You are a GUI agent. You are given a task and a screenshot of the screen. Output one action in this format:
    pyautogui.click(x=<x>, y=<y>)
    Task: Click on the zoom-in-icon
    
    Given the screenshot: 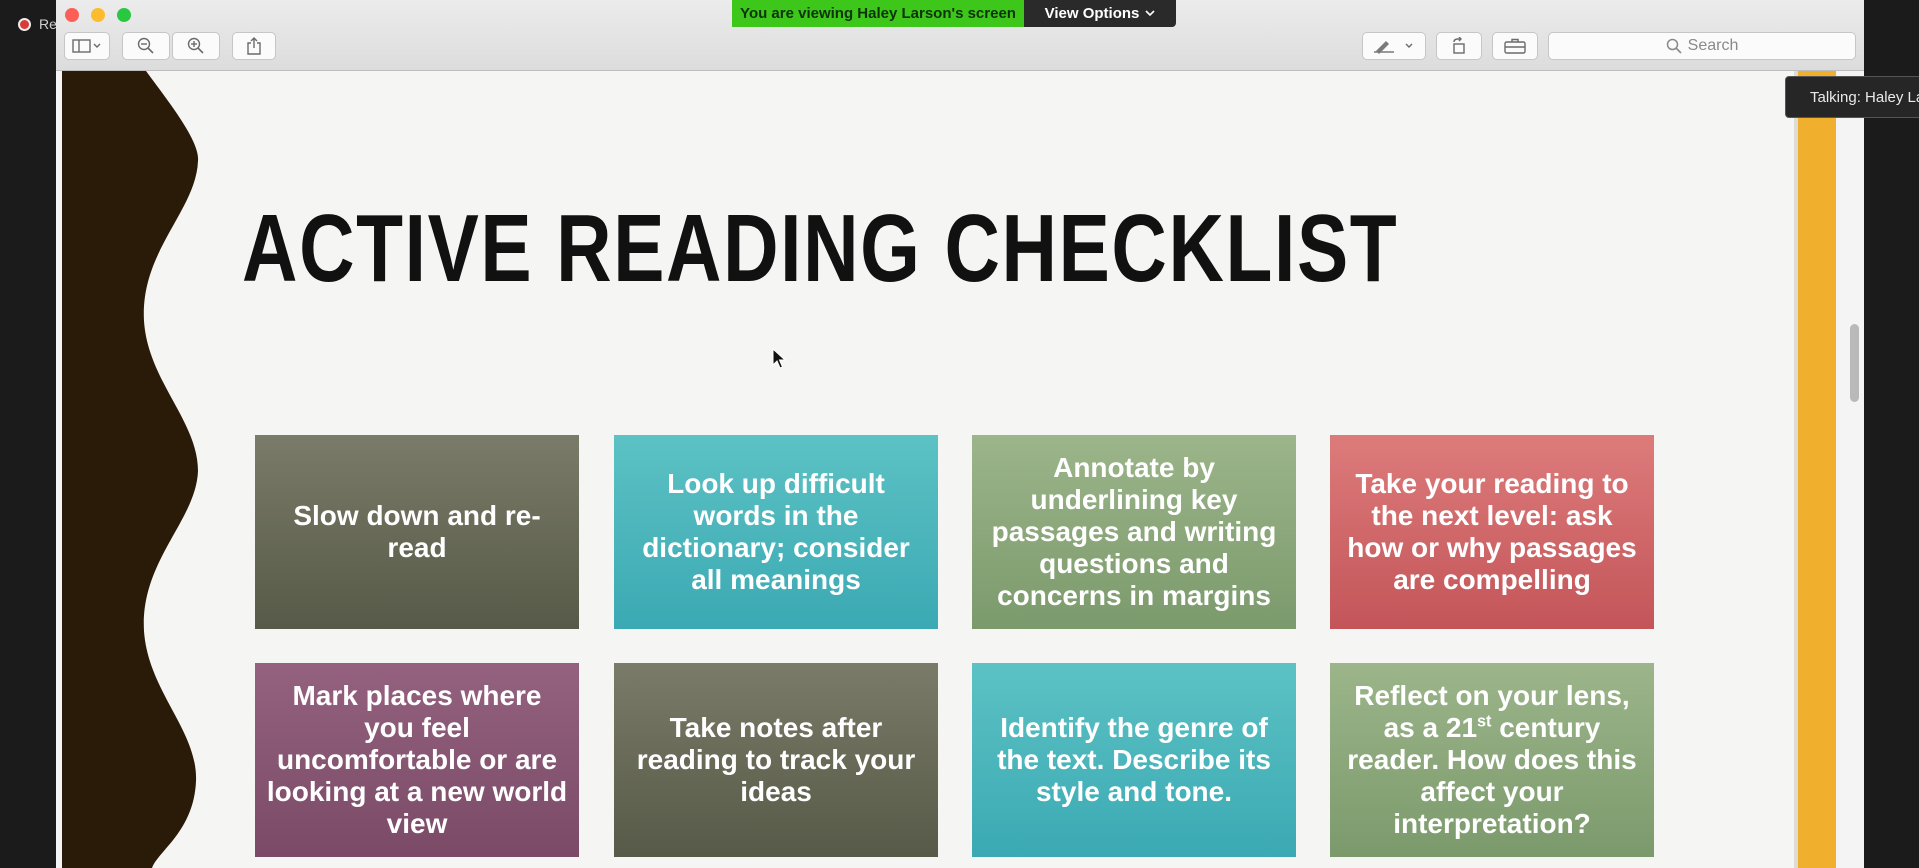 What is the action you would take?
    pyautogui.click(x=195, y=45)
    